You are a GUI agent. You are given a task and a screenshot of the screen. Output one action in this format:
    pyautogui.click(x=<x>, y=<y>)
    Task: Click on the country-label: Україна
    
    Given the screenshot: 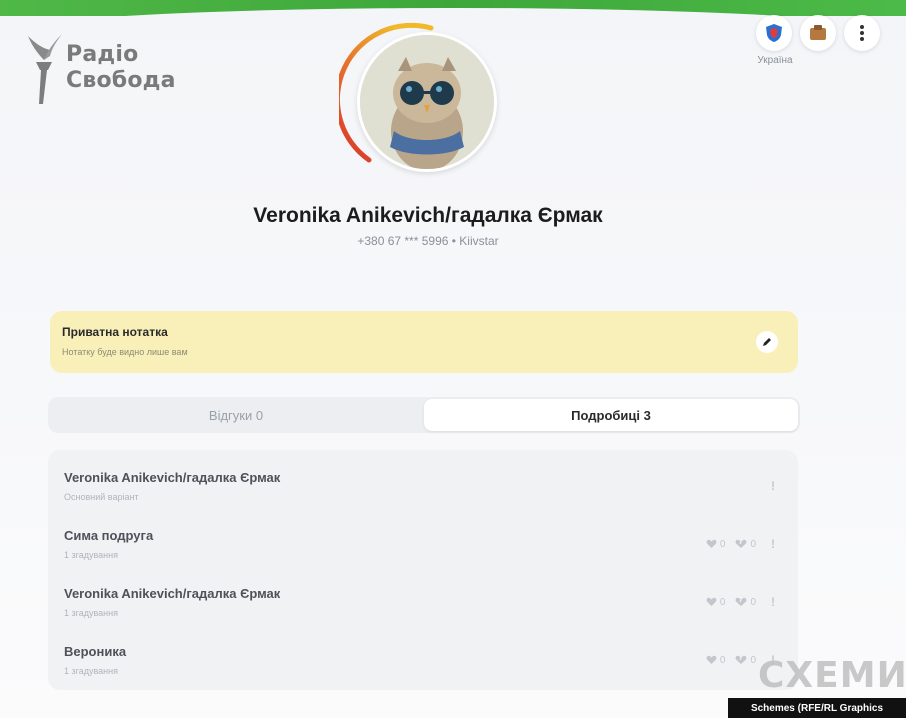 What is the action you would take?
    pyautogui.click(x=775, y=60)
    